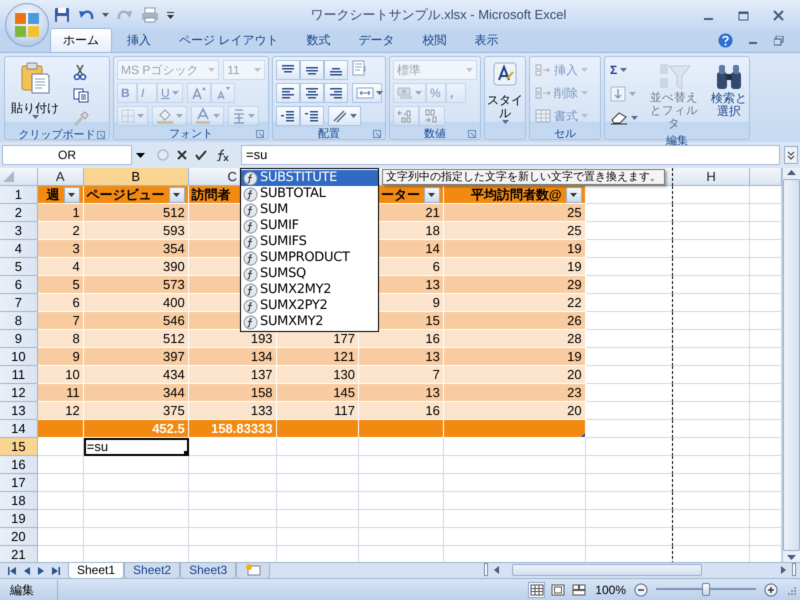 The width and height of the screenshot is (800, 600). What do you see at coordinates (510, 155) in the screenshot?
I see `formula-input: =su` at bounding box center [510, 155].